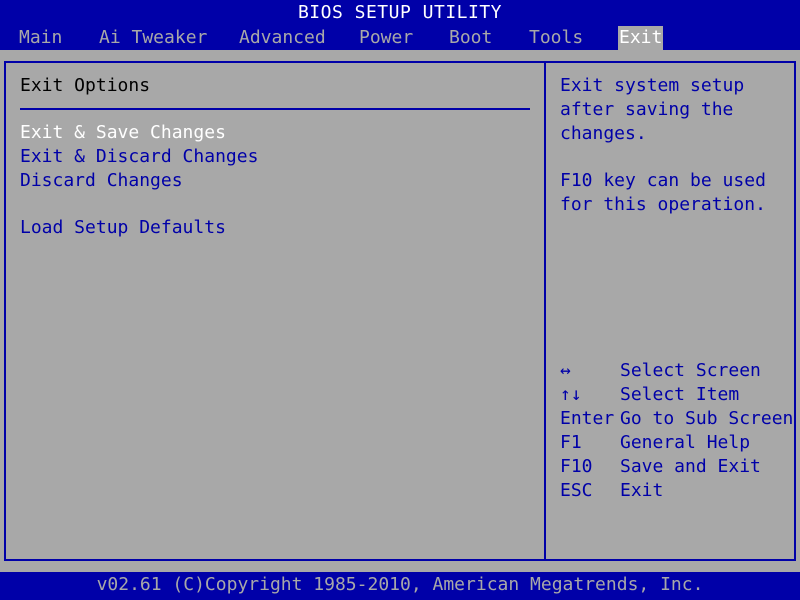  Describe the element at coordinates (470, 38) in the screenshot. I see `tab-boot: Boot` at that location.